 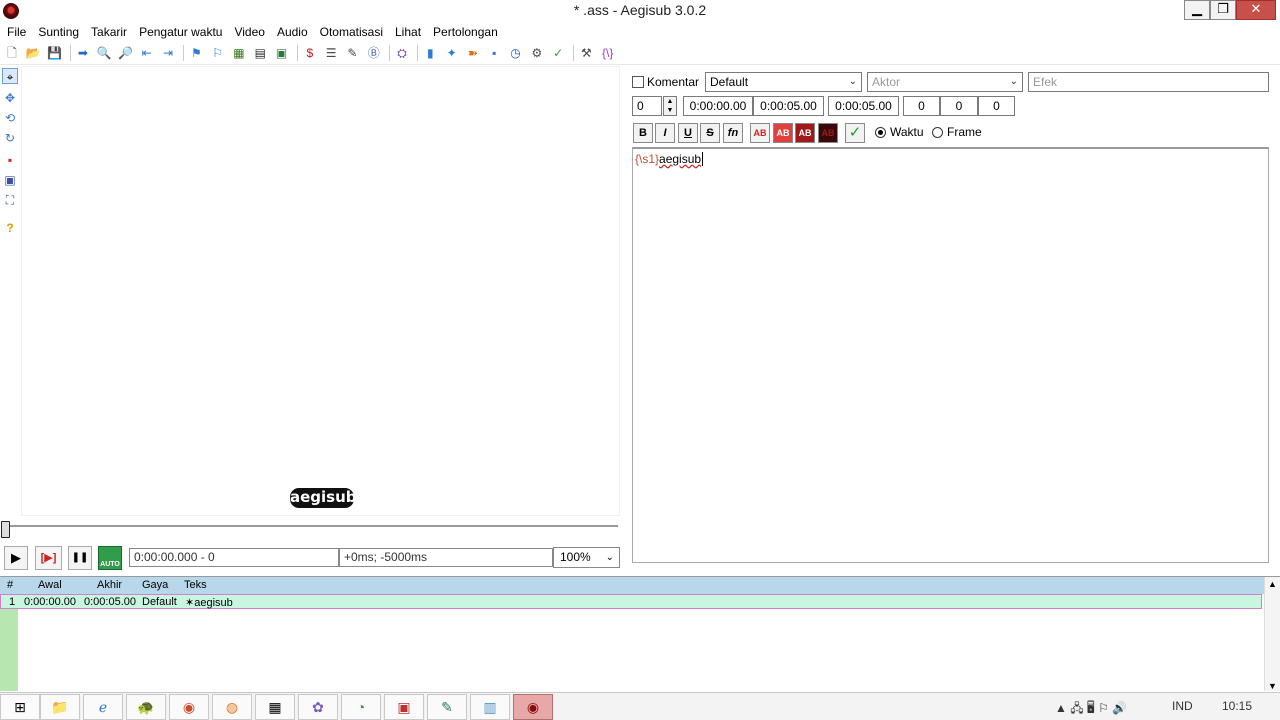 What do you see at coordinates (631, 601) in the screenshot?
I see `table-row: 1 0:00:00.00 0:00:05.00 Default ✶aegisub` at bounding box center [631, 601].